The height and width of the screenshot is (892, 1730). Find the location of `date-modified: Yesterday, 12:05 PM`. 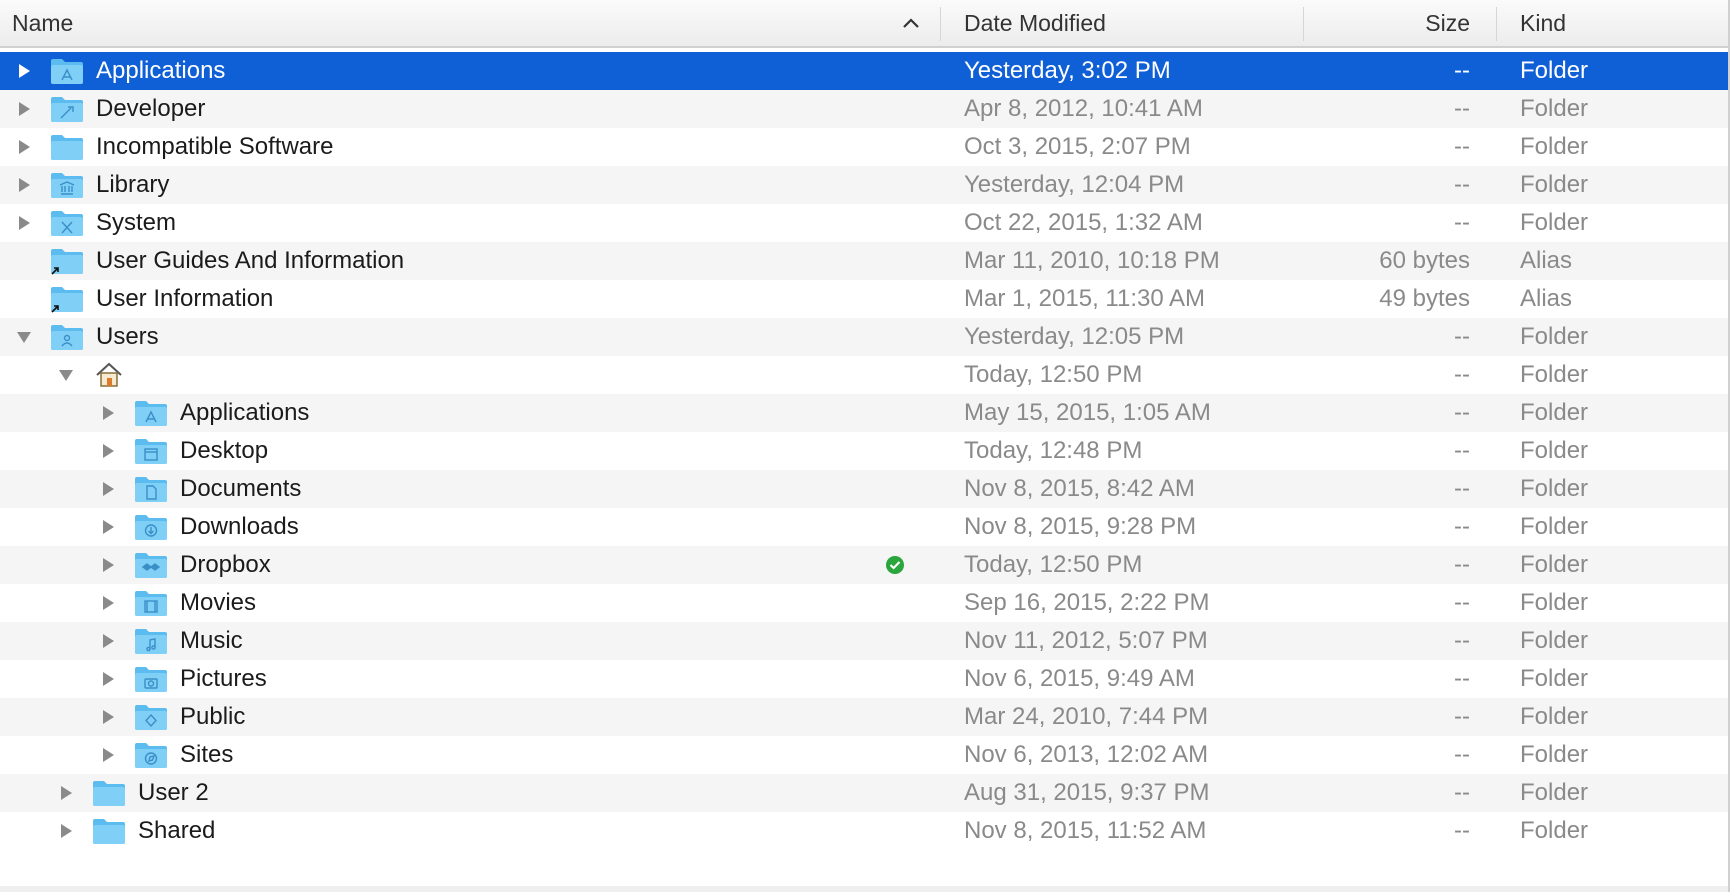

date-modified: Yesterday, 12:05 PM is located at coordinates (1074, 336).